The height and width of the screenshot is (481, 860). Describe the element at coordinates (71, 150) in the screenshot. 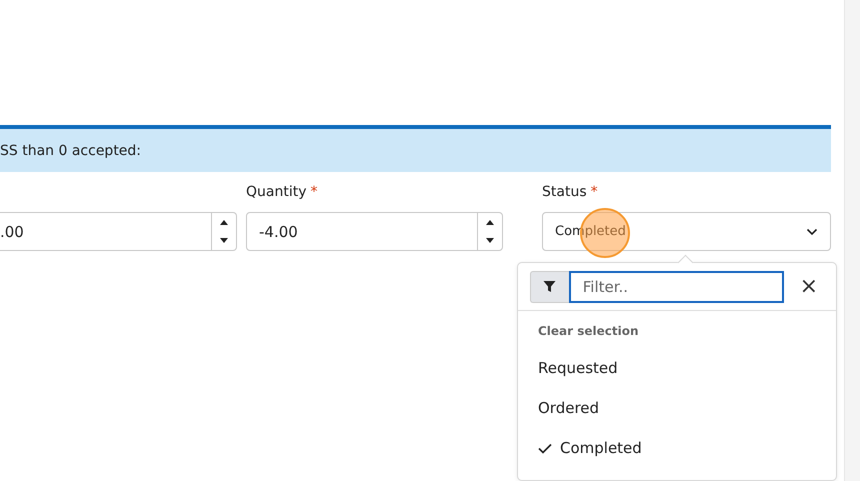

I see `banner-text: SS than 0 accepted:` at that location.